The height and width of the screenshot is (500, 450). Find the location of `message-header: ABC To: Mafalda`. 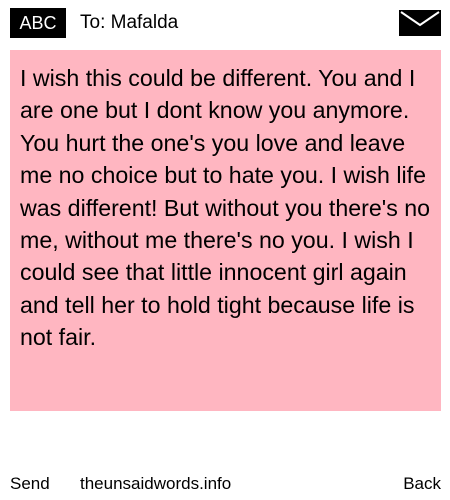

message-header: ABC To: Mafalda is located at coordinates (225, 23).